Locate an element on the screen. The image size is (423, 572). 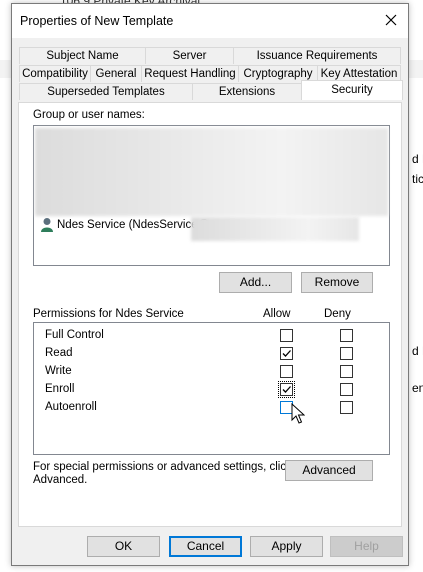
permission-row: Enroll is located at coordinates (211, 390).